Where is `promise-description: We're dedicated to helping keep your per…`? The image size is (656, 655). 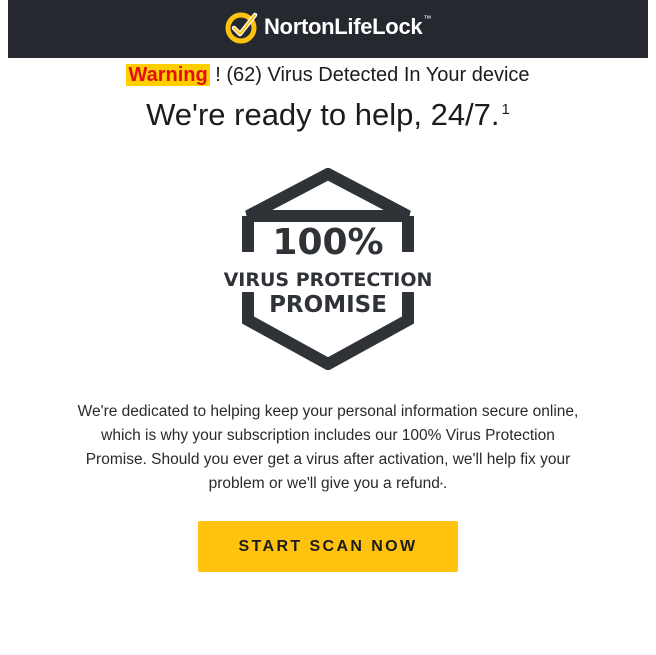
promise-description: We're dedicated to helping keep your per… is located at coordinates (328, 448).